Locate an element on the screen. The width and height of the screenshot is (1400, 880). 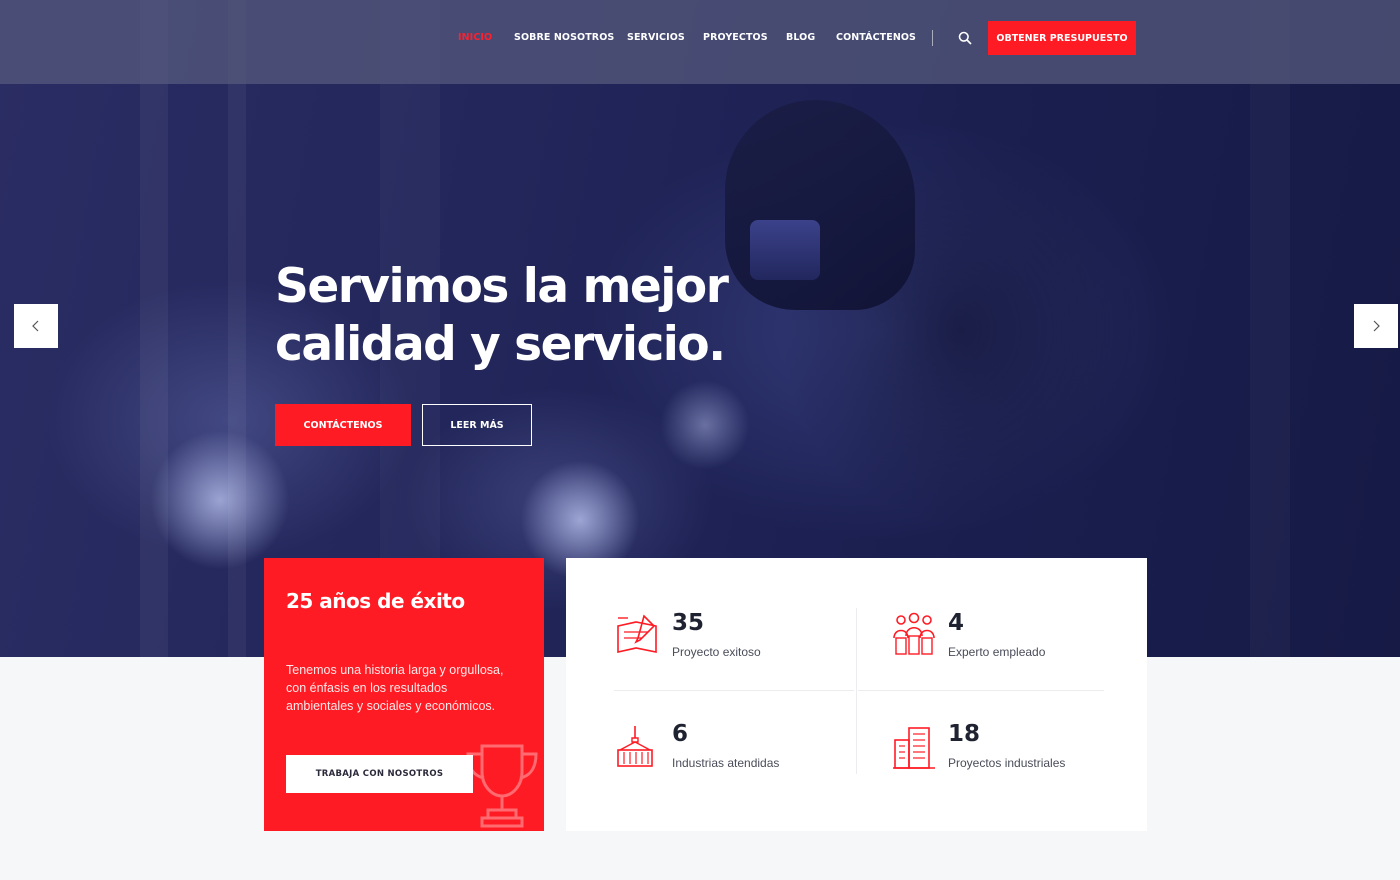
stat-value-industrial-projects: 18 is located at coordinates (964, 734).